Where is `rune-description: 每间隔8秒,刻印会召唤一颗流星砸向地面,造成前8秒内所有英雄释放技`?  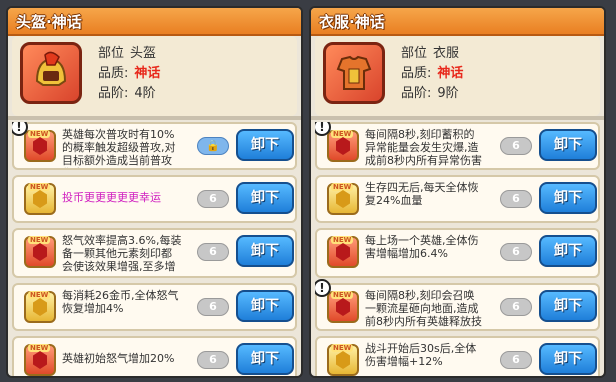 rune-description: 每间隔8秒,刻印会召唤一颗流星砸向地面,造成前8秒内所有英雄释放技 is located at coordinates (423, 308).